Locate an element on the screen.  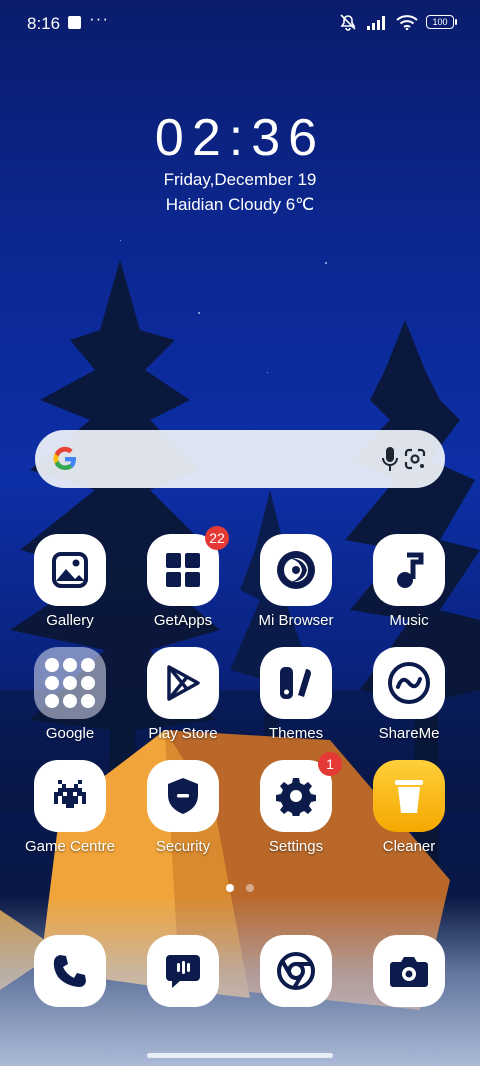
google-app-icon is located at coordinates (52, 665).